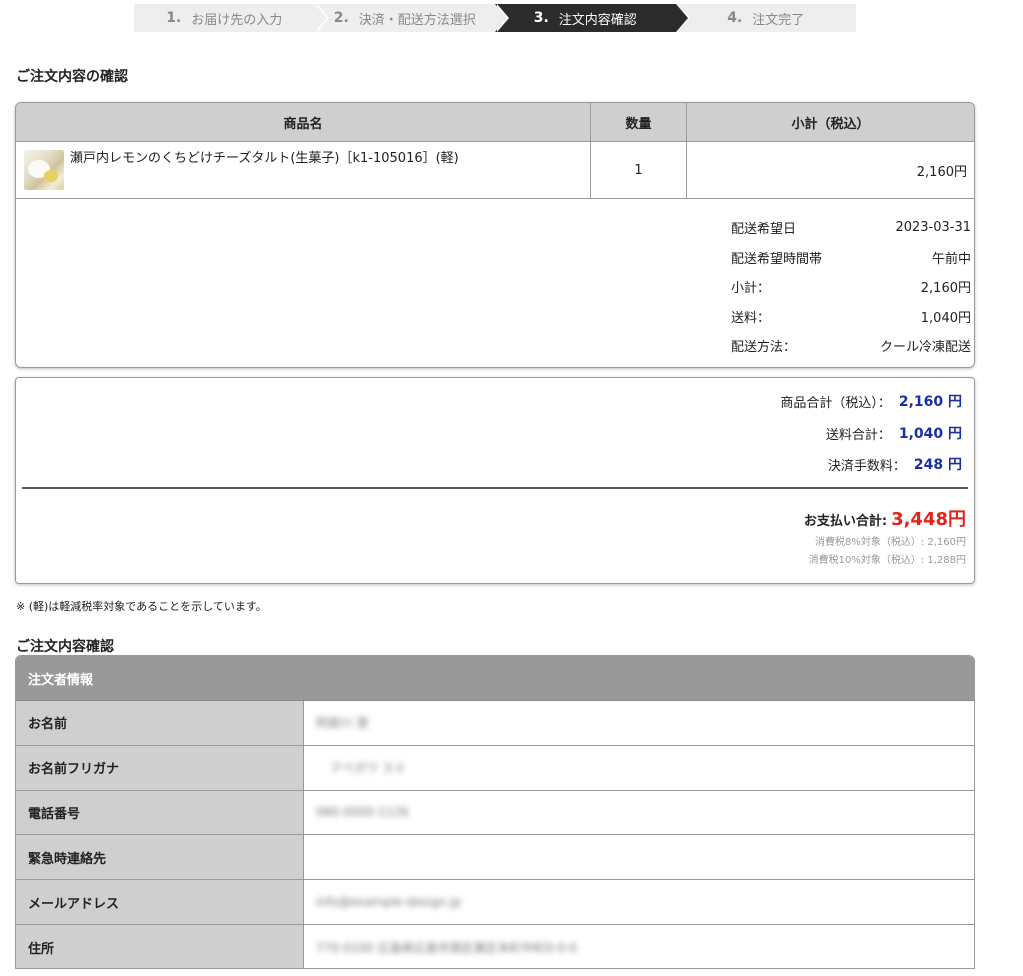 Image resolution: width=1023 pixels, height=976 pixels. Describe the element at coordinates (44, 170) in the screenshot. I see `product-thumbnail` at that location.